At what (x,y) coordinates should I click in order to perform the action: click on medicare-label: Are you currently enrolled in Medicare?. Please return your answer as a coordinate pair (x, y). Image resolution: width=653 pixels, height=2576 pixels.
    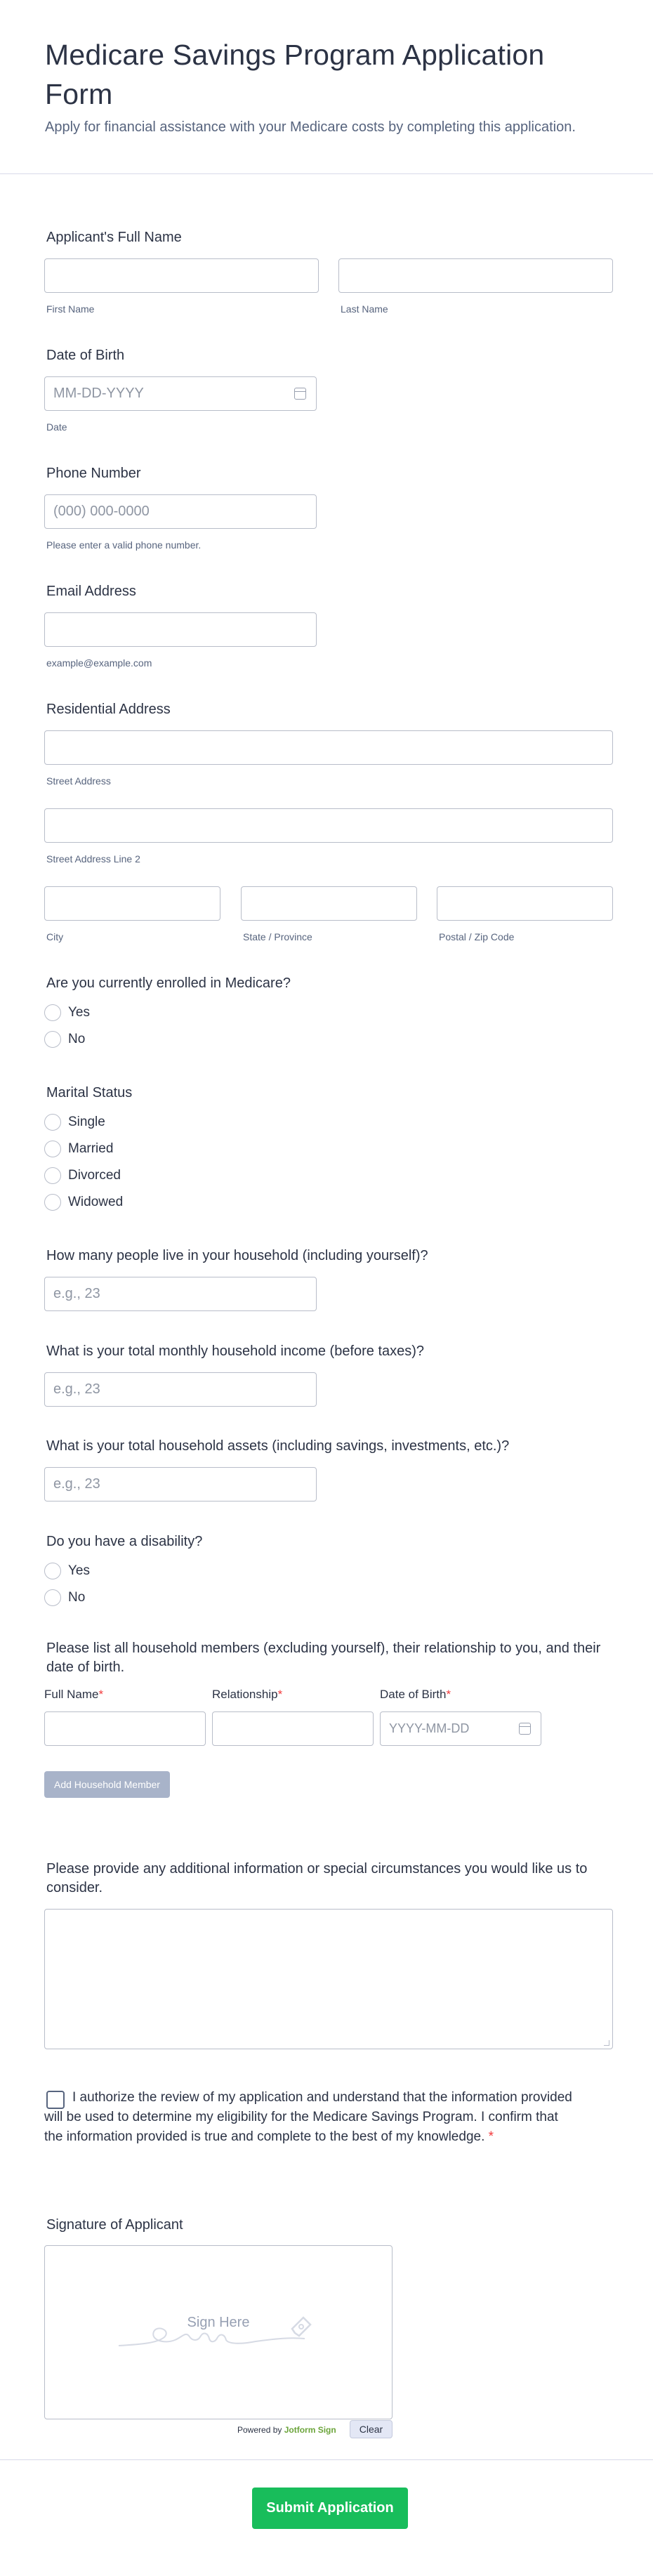
    Looking at the image, I should click on (168, 983).